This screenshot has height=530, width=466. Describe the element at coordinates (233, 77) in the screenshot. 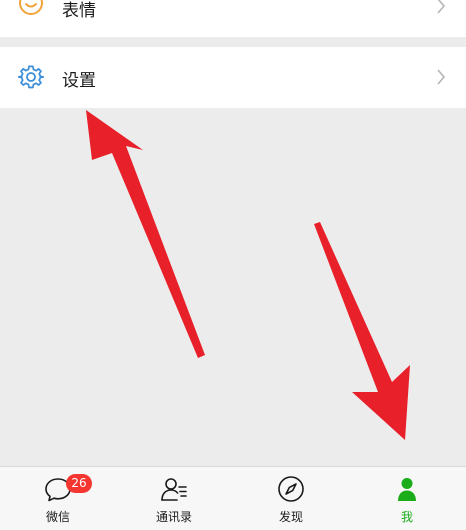

I see `menu-item-settings: 设置` at that location.